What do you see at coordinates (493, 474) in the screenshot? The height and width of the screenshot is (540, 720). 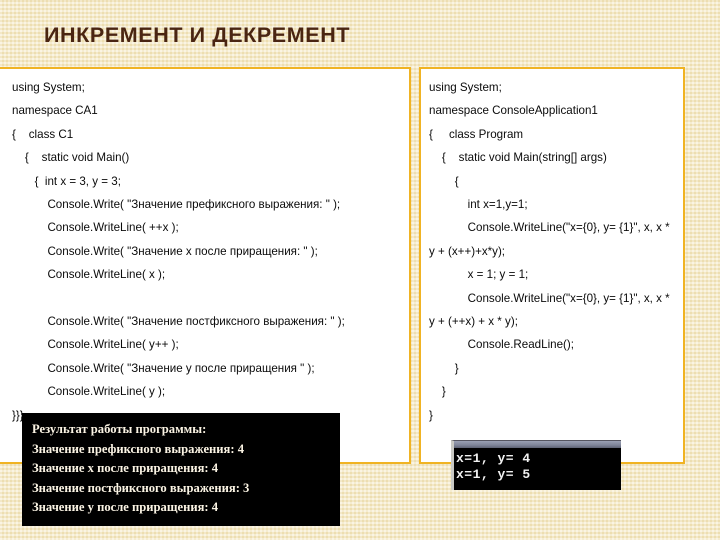 I see `console-line: x=1, y= 5` at bounding box center [493, 474].